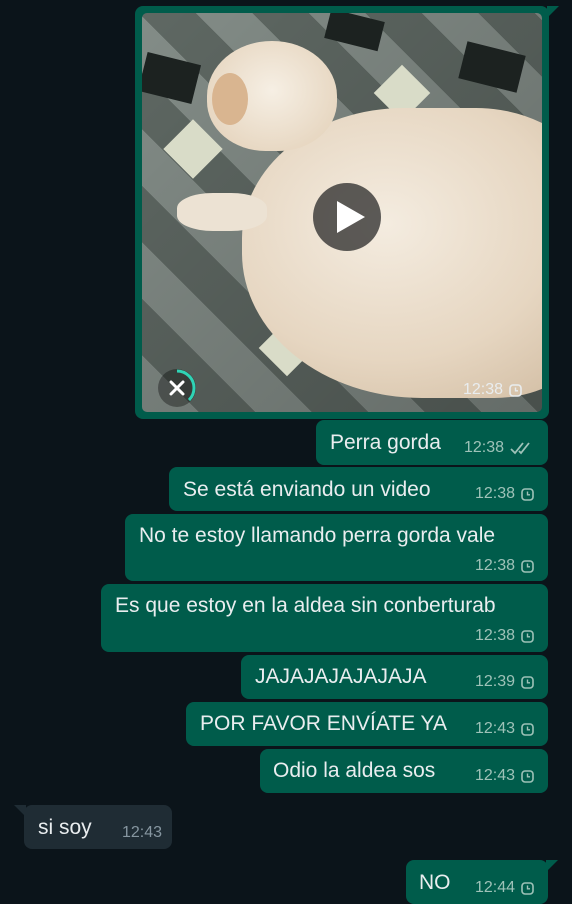  Describe the element at coordinates (347, 217) in the screenshot. I see `play-icon` at that location.